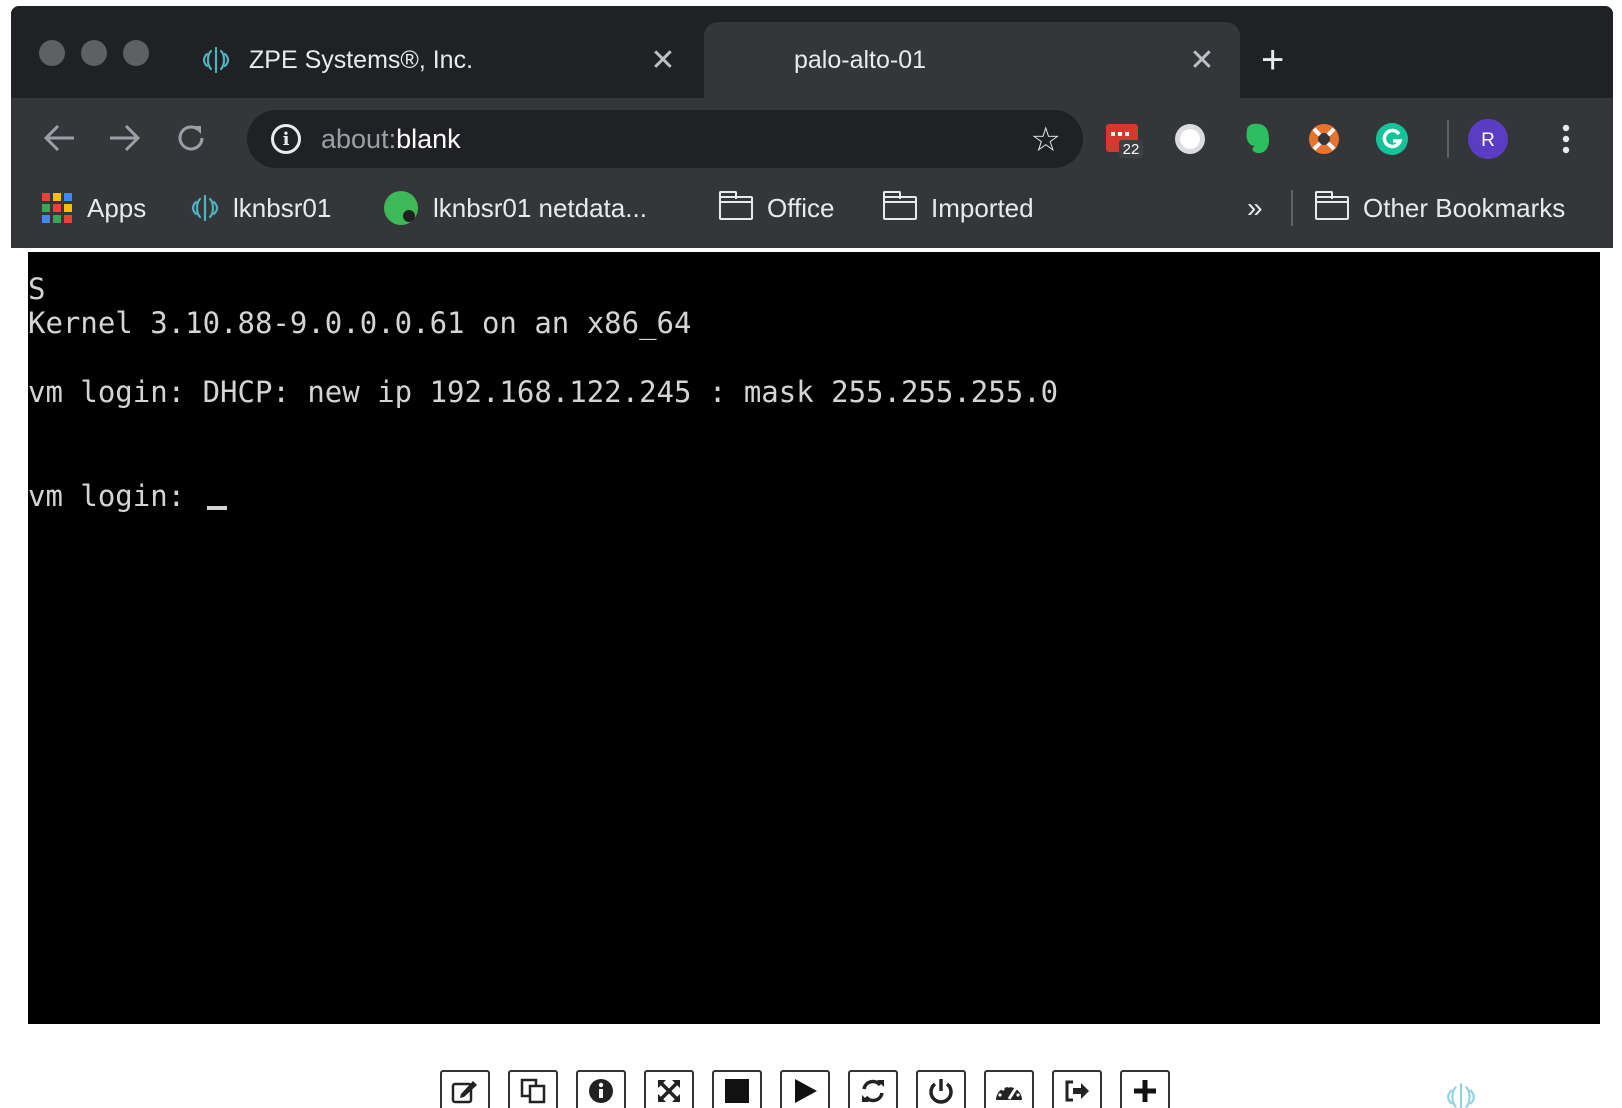 The width and height of the screenshot is (1622, 1108). I want to click on fullscreen-button, so click(669, 1089).